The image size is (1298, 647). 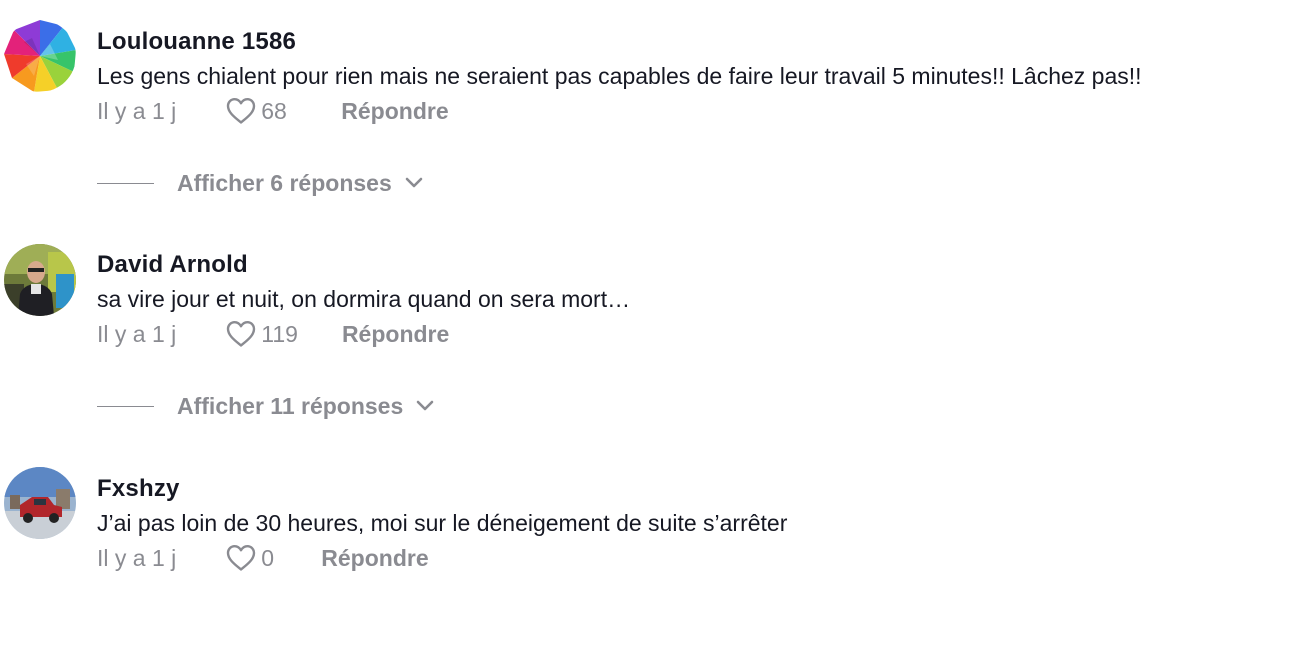 I want to click on comment-meta: Il y a 1 j 119 Répondre, so click(x=273, y=334).